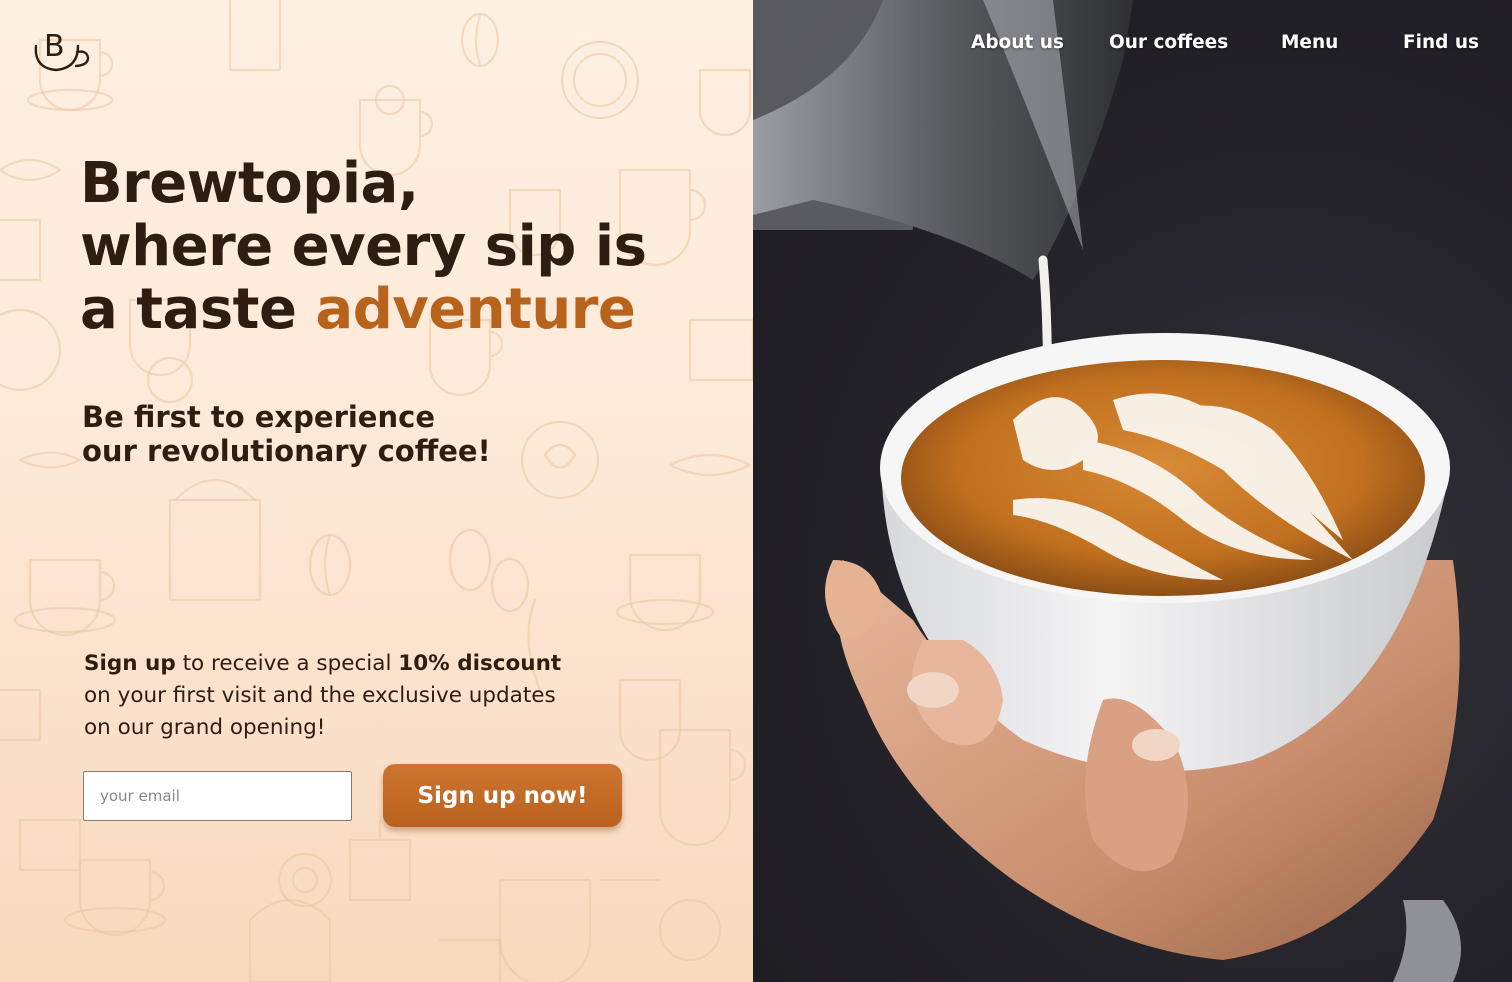 This screenshot has height=982, width=1512. I want to click on nav-link-find-us: Find us, so click(1441, 43).